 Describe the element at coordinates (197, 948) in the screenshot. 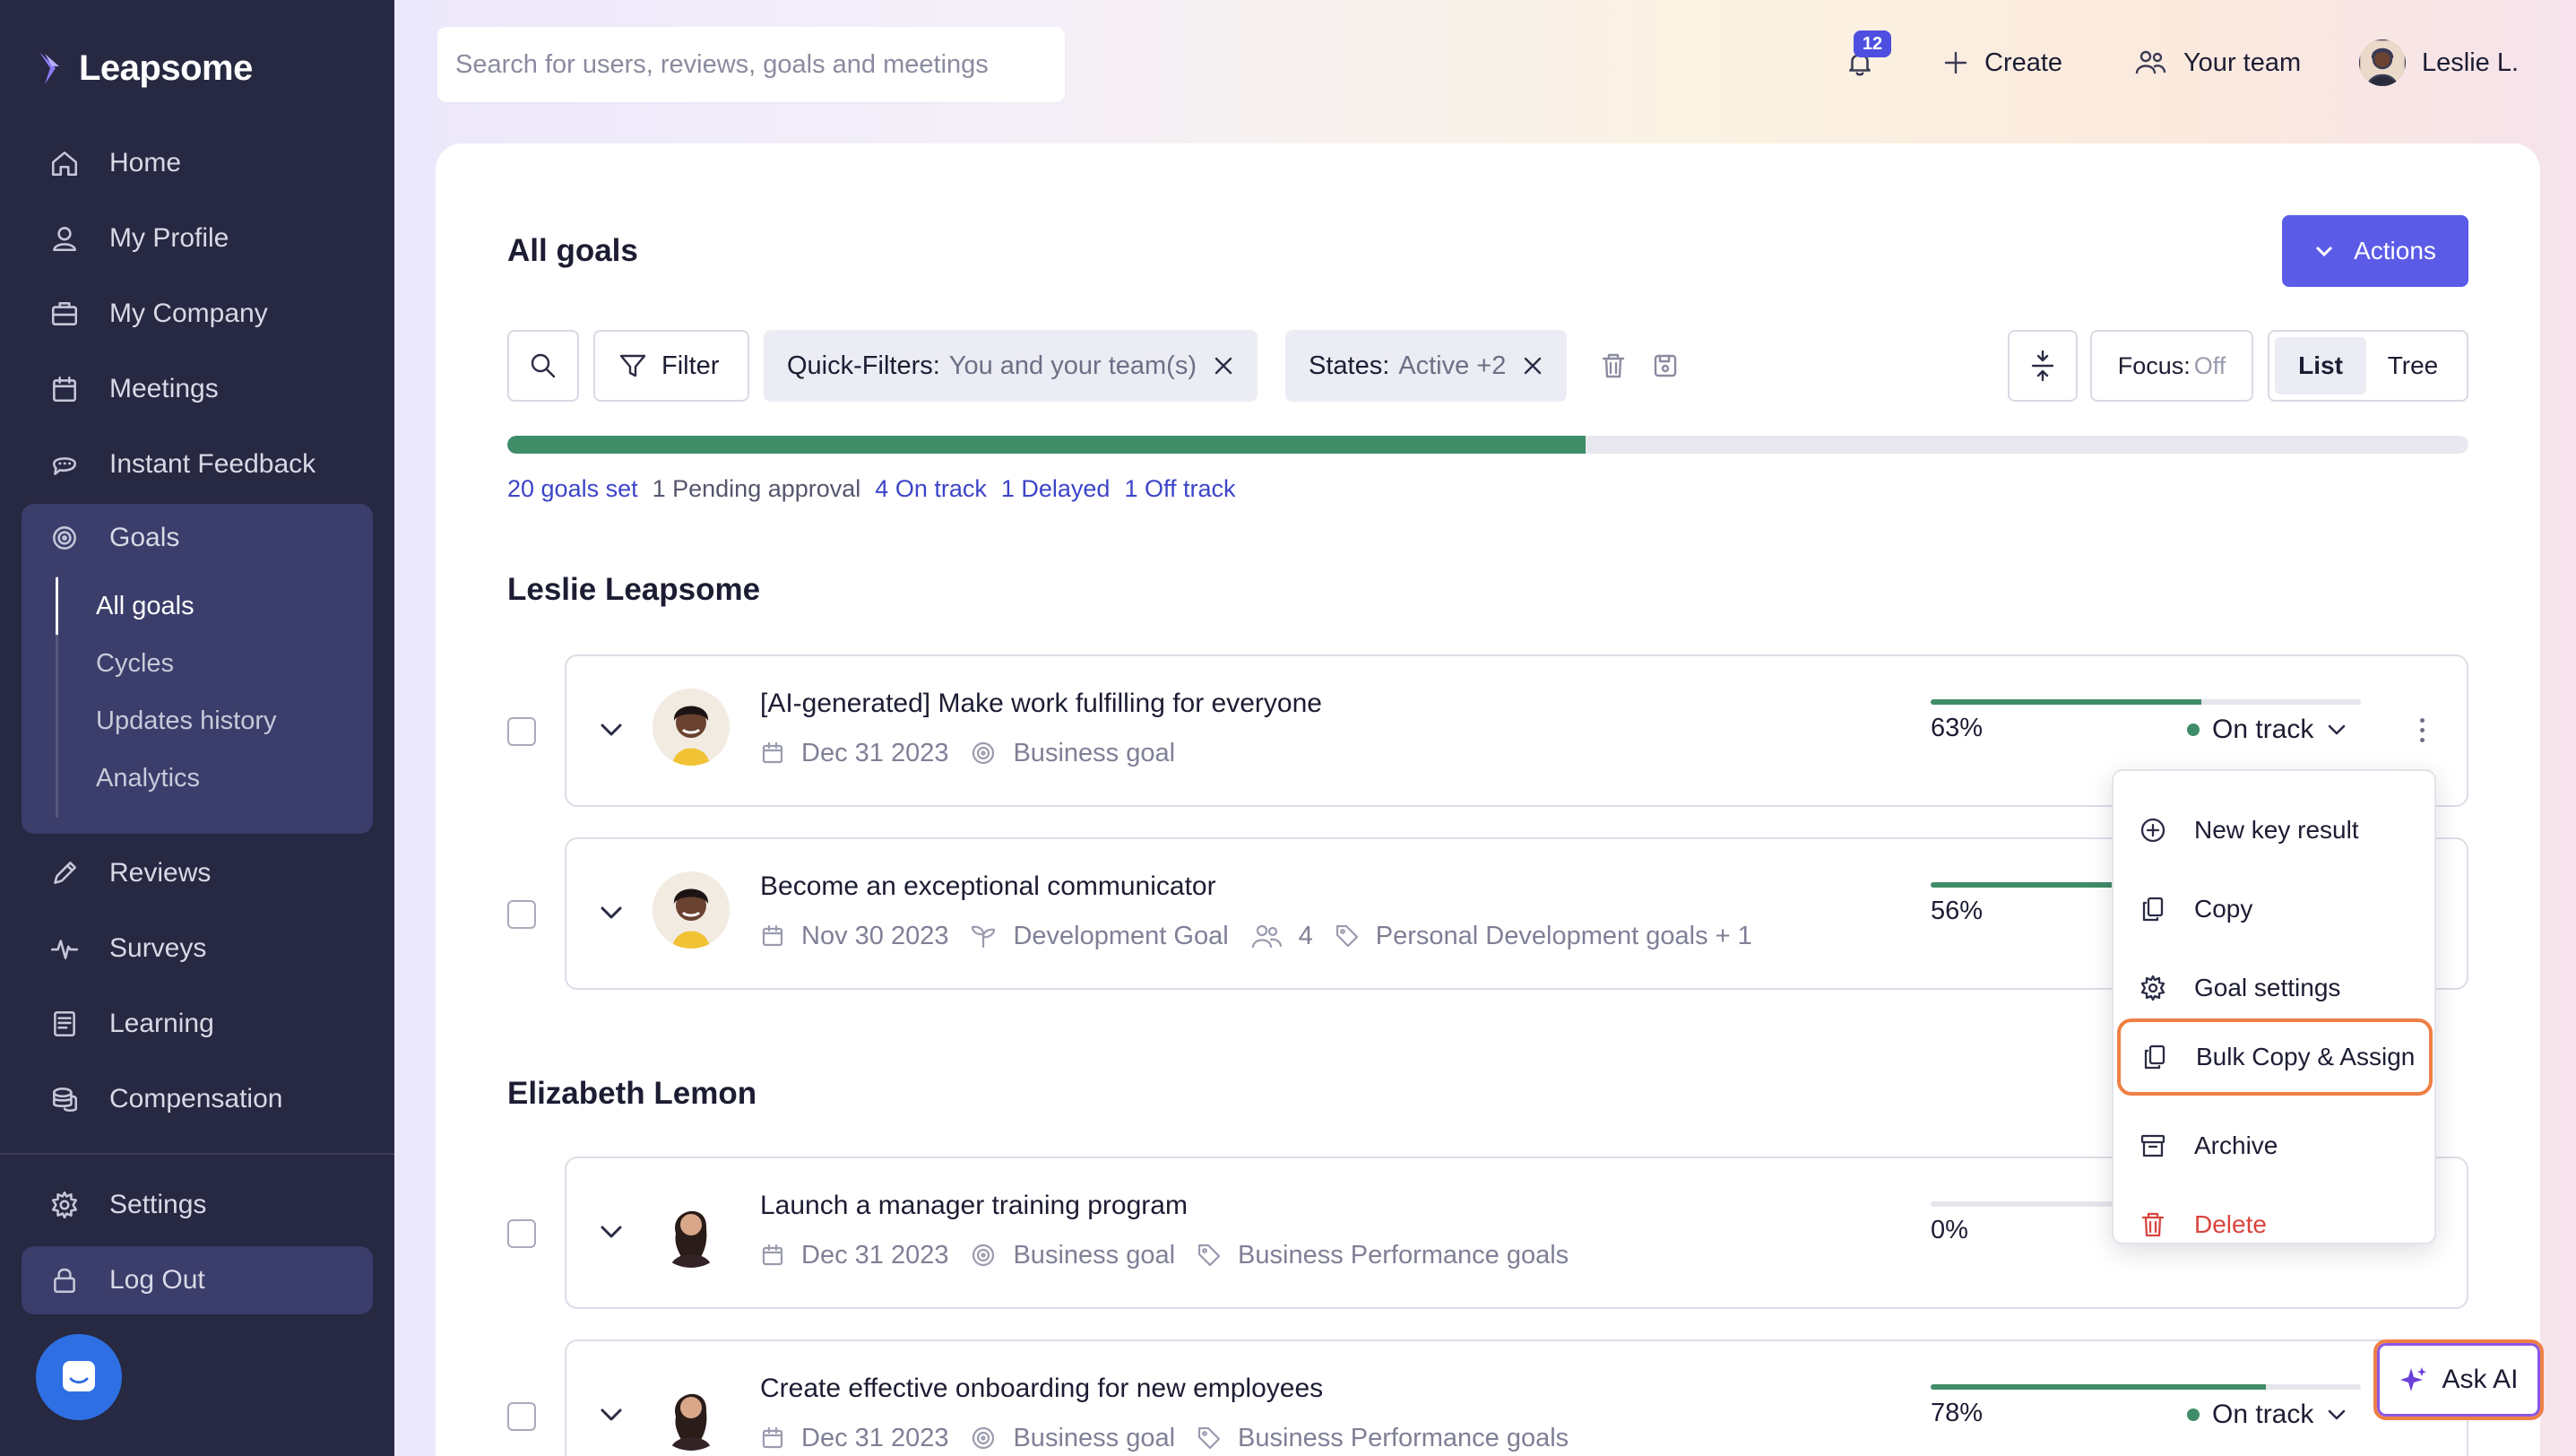

I see `sidebar-item-surveys: Surveys` at that location.